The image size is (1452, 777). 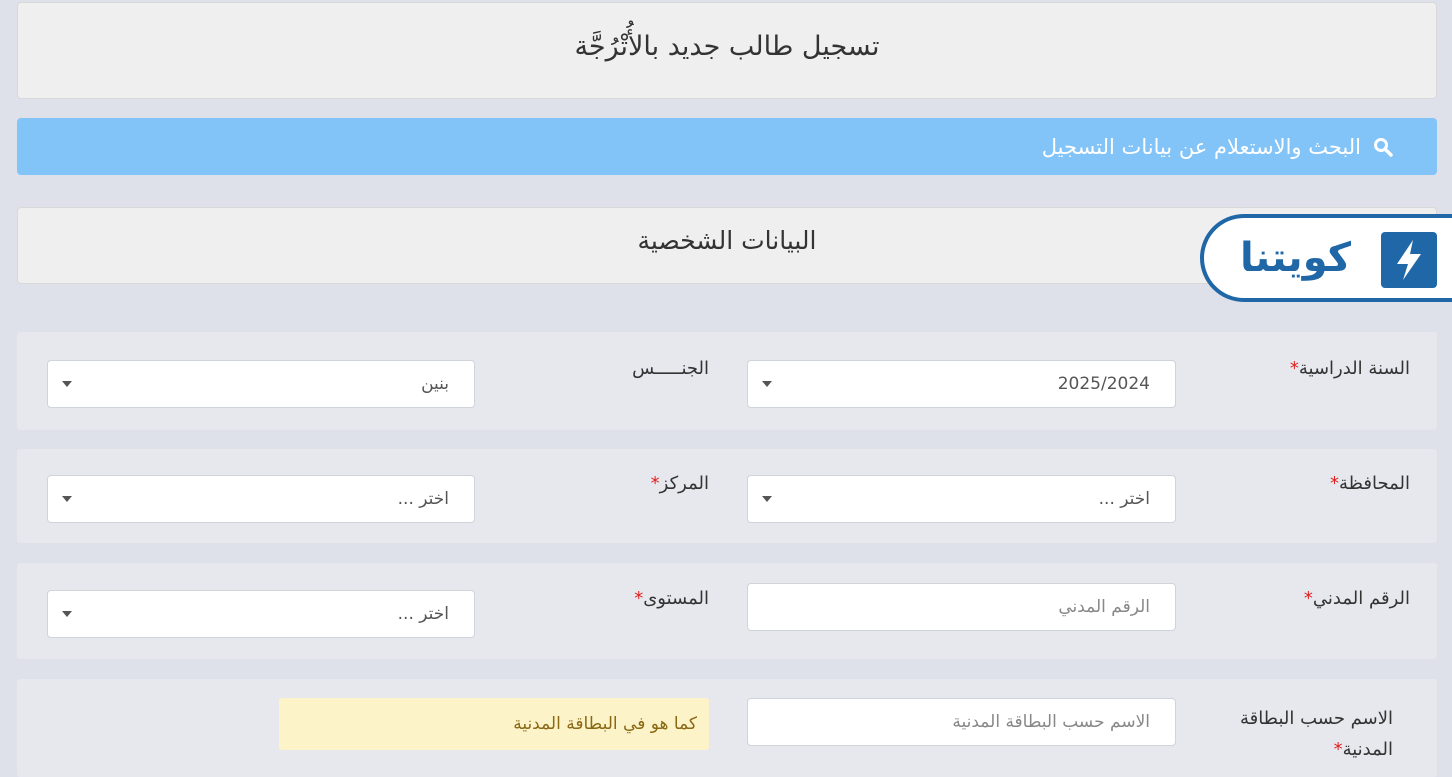 What do you see at coordinates (1369, 483) in the screenshot?
I see `governorate-label: المحافظة*` at bounding box center [1369, 483].